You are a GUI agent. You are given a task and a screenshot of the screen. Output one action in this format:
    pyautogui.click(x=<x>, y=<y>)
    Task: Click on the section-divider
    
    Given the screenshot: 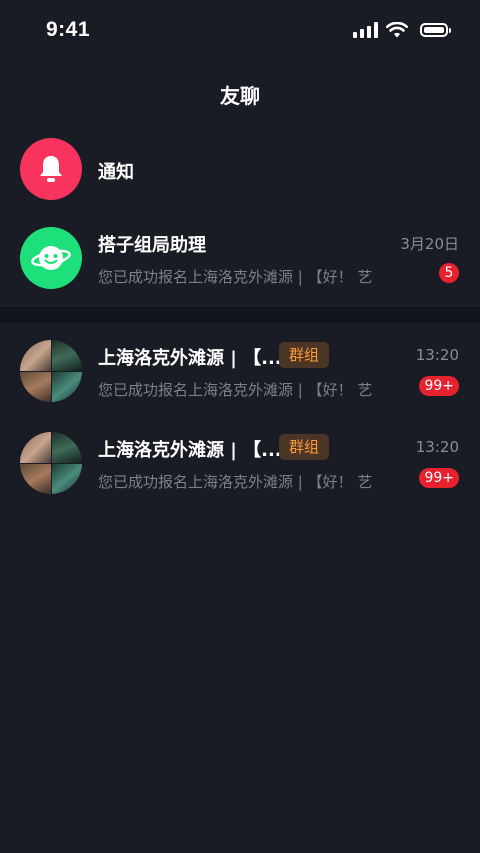 What is the action you would take?
    pyautogui.click(x=240, y=315)
    